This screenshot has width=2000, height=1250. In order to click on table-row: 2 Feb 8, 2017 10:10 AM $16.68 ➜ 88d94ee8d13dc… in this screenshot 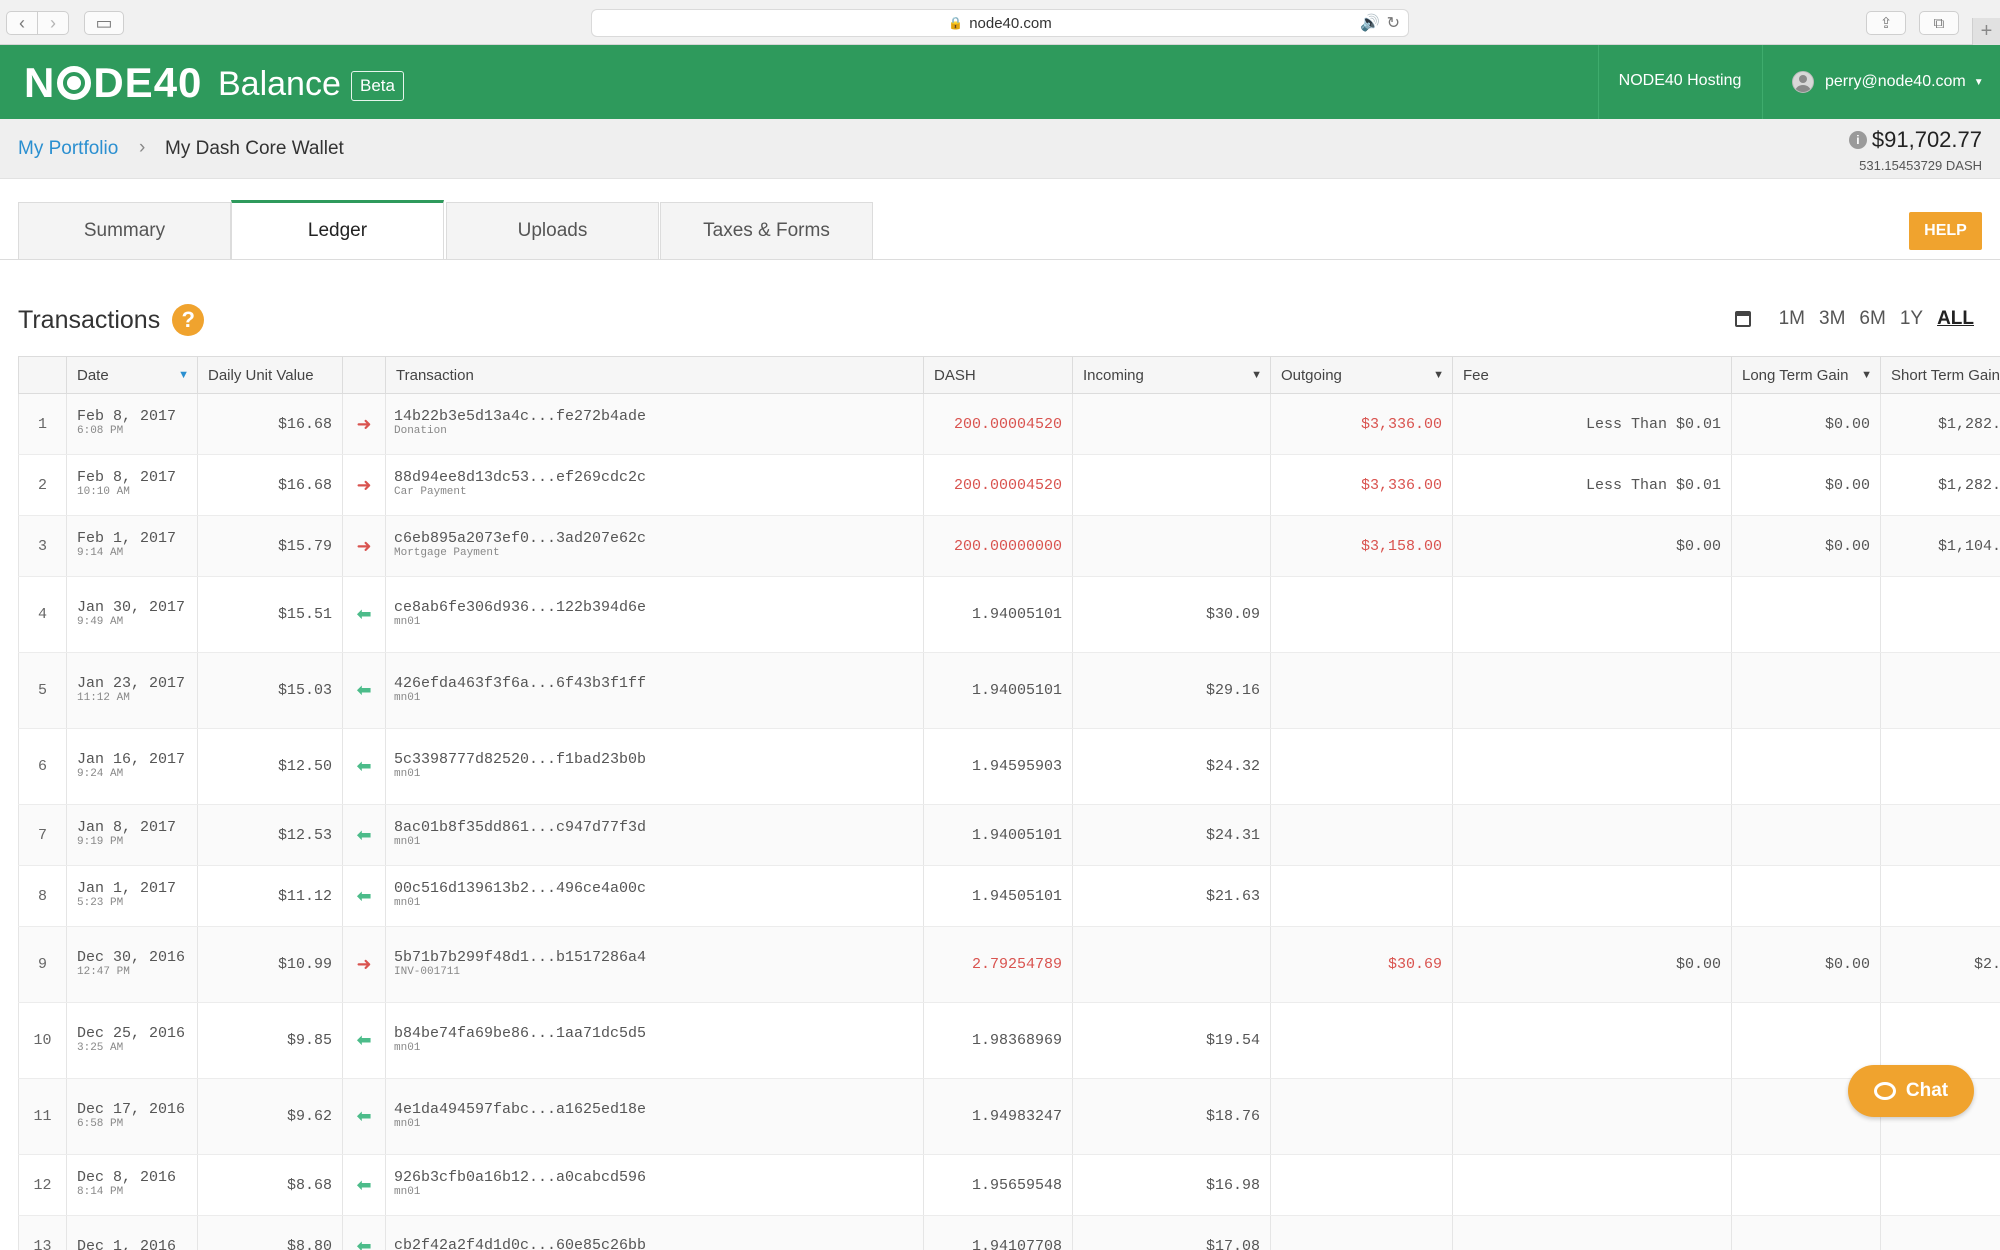, I will do `click(1009, 485)`.